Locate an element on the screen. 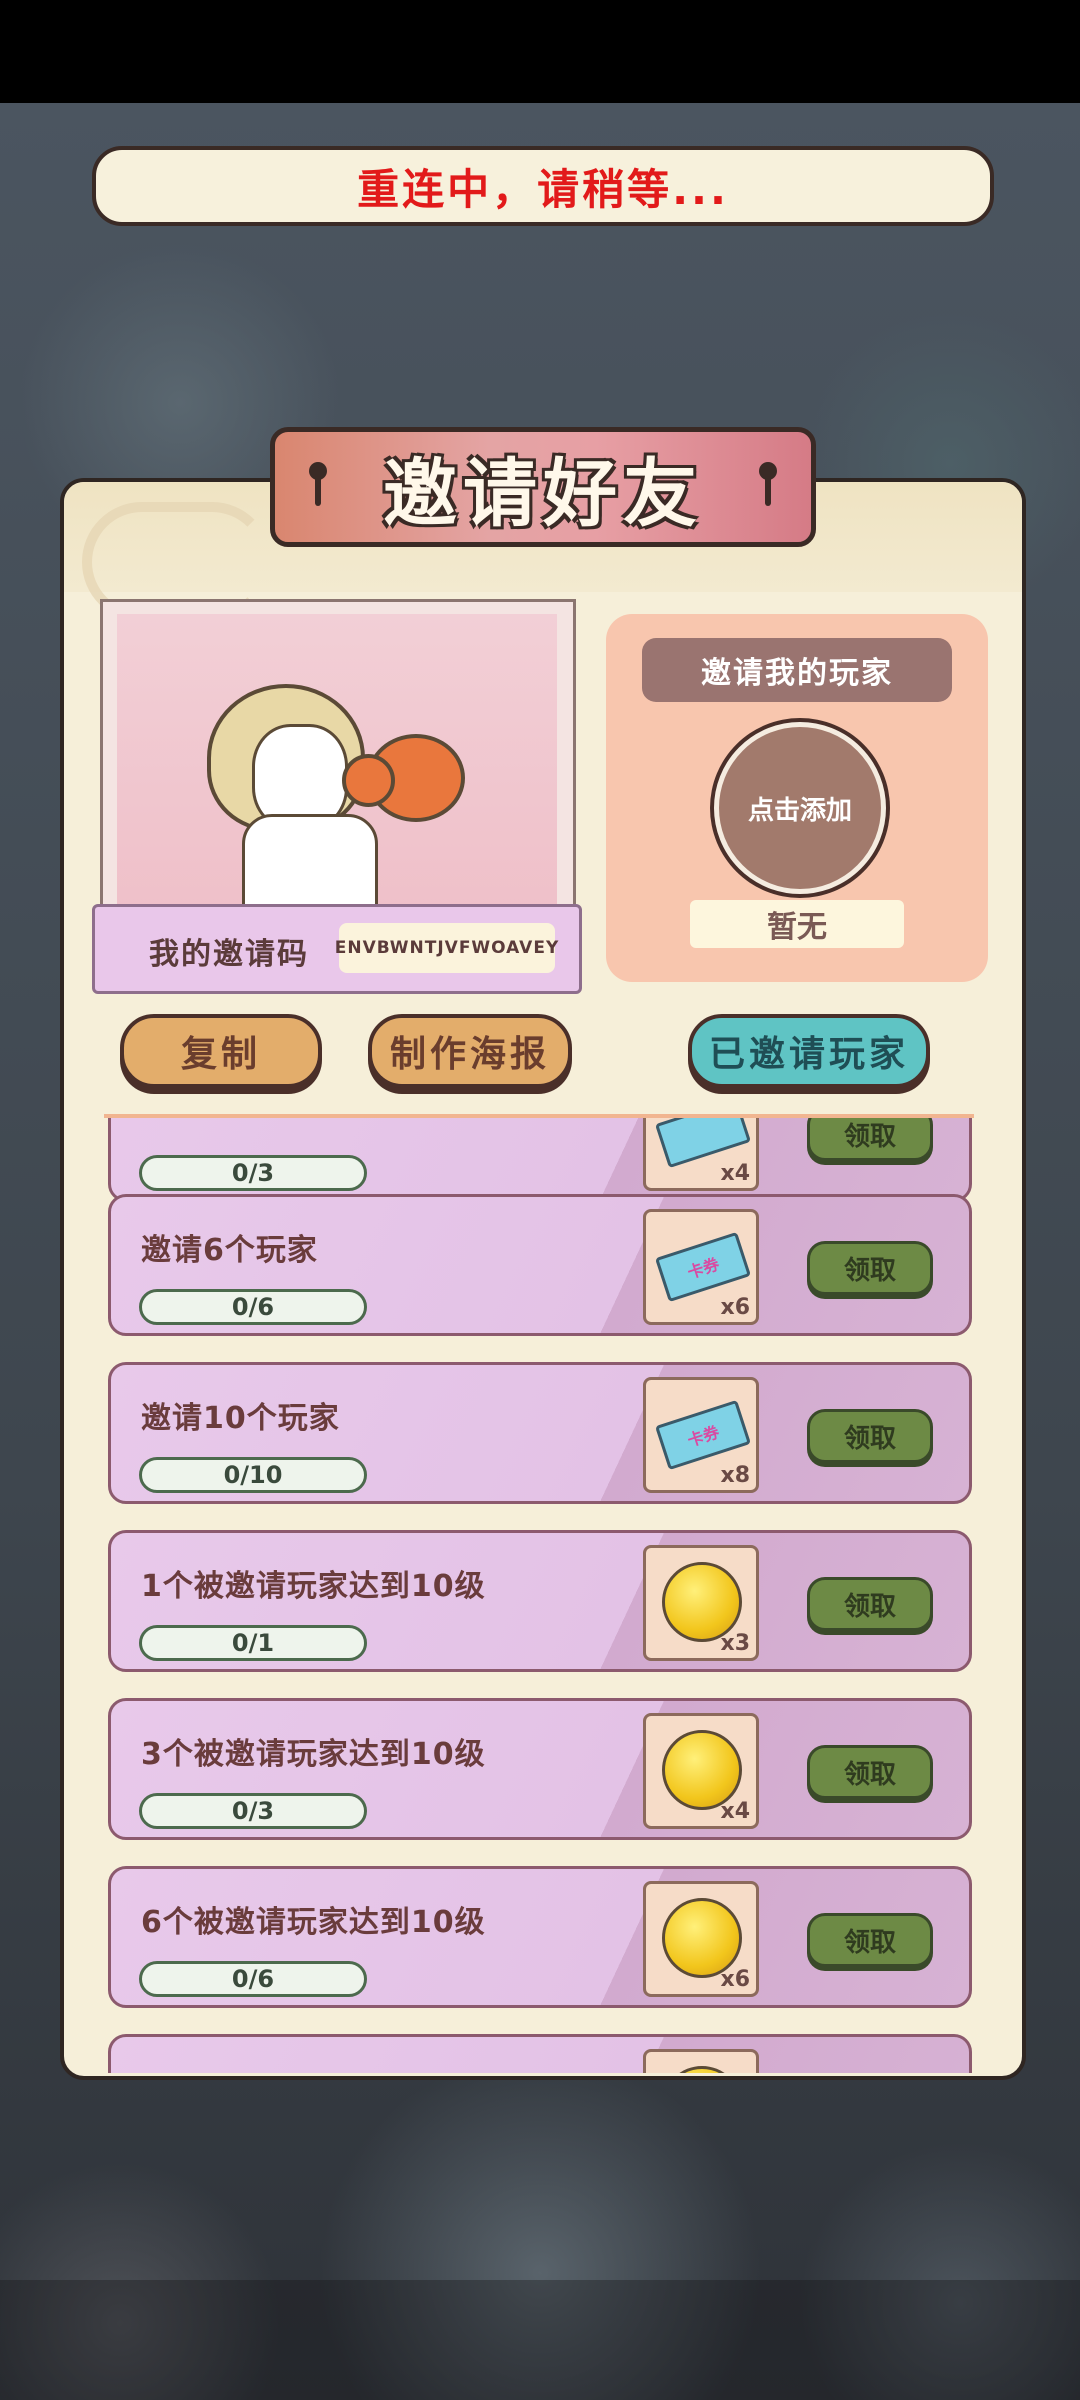 The width and height of the screenshot is (1080, 2400). status-bar is located at coordinates (540, 51).